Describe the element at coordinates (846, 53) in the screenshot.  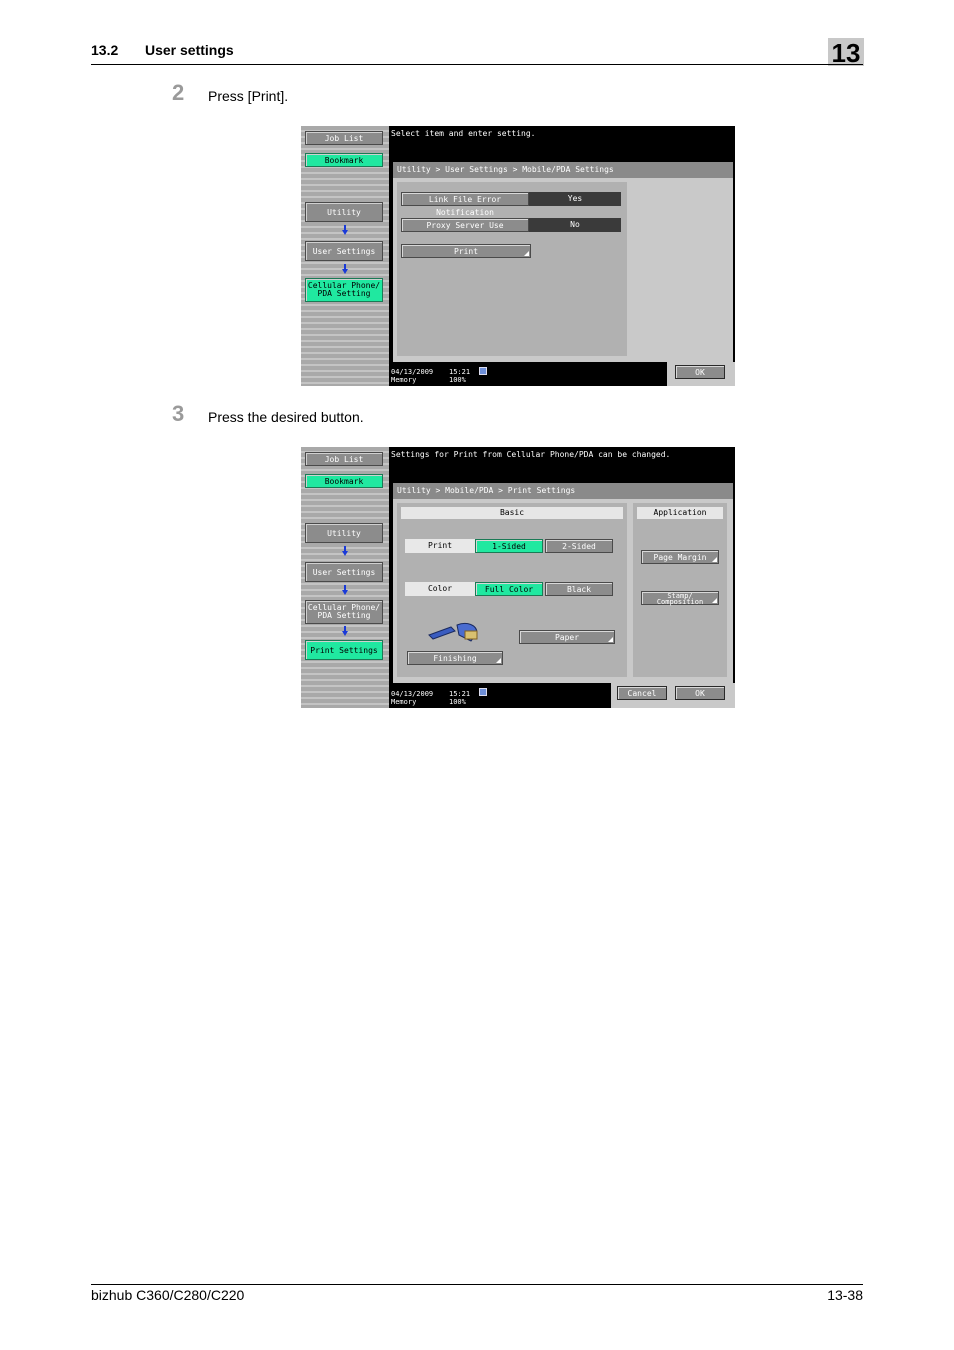
I see `chapter-badge: 13` at that location.